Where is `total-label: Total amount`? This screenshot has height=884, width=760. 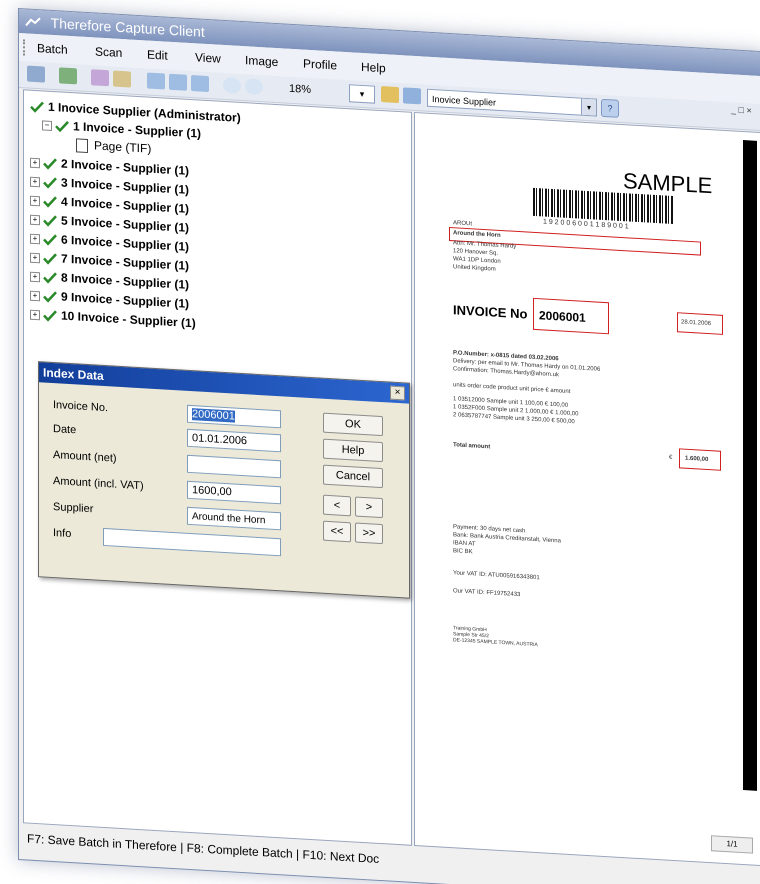
total-label: Total amount is located at coordinates (472, 446).